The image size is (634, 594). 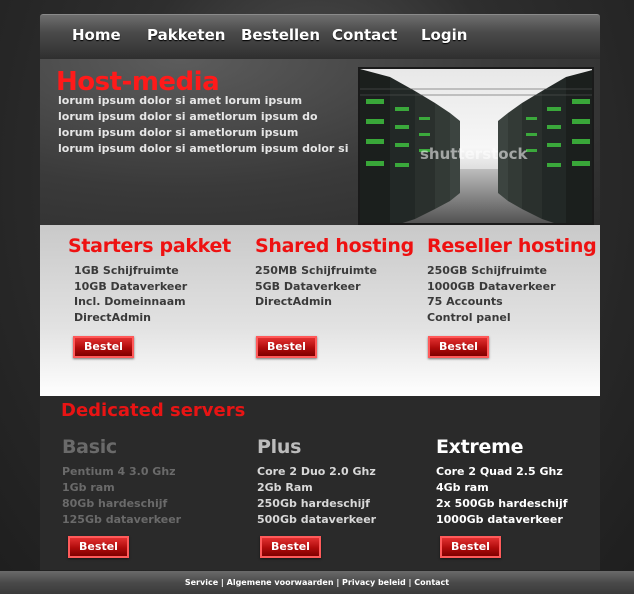 I want to click on hero-text-line: lorum ipsum dolor si ametlorum ipsum, so click(x=178, y=132).